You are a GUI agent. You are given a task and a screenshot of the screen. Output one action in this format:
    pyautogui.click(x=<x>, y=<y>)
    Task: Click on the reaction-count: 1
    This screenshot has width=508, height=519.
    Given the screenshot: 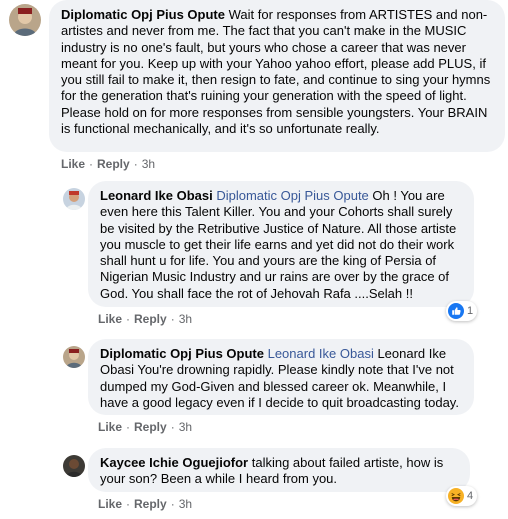 What is the action you would take?
    pyautogui.click(x=462, y=311)
    